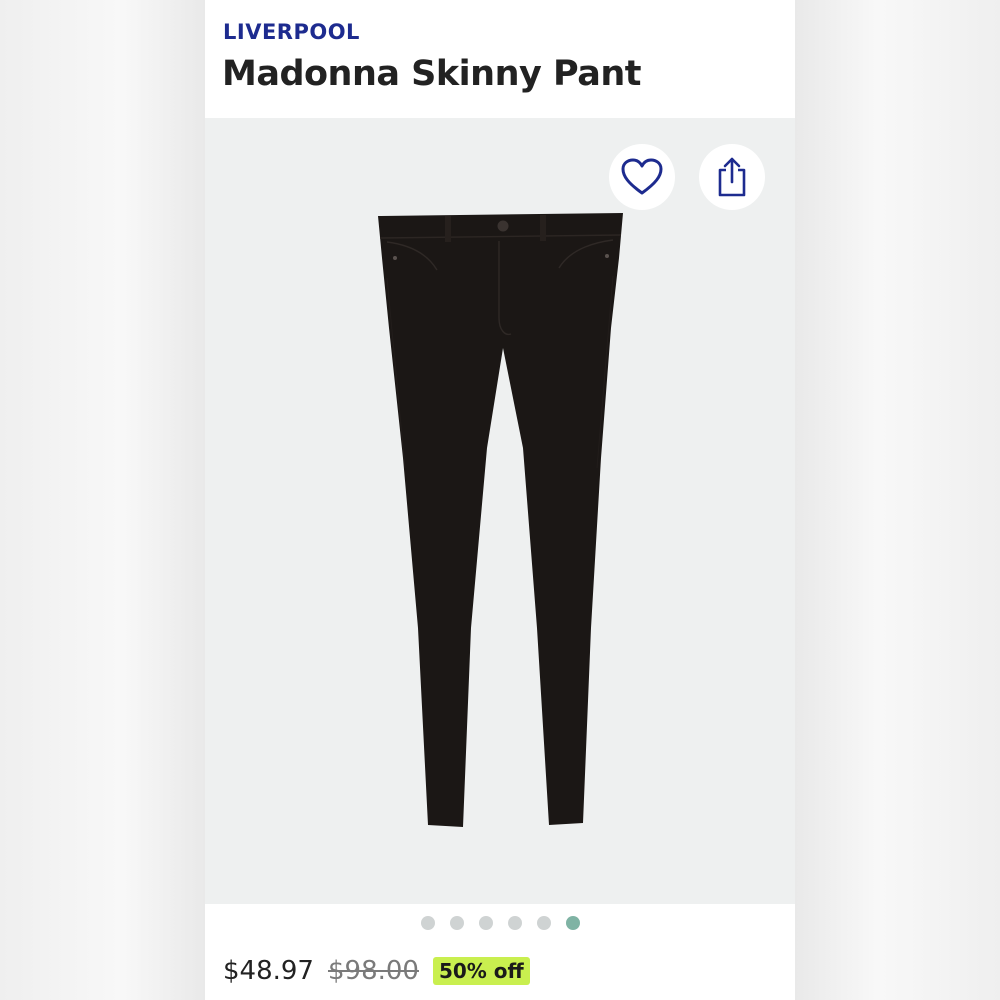 The height and width of the screenshot is (1000, 1000). What do you see at coordinates (500, 925) in the screenshot?
I see `carousel-indicator` at bounding box center [500, 925].